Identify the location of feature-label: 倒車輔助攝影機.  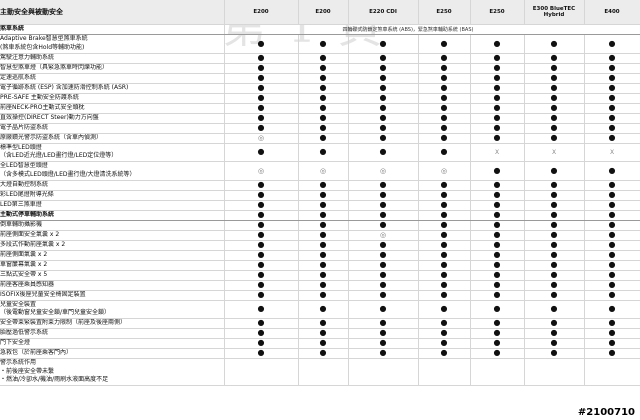
(112, 225).